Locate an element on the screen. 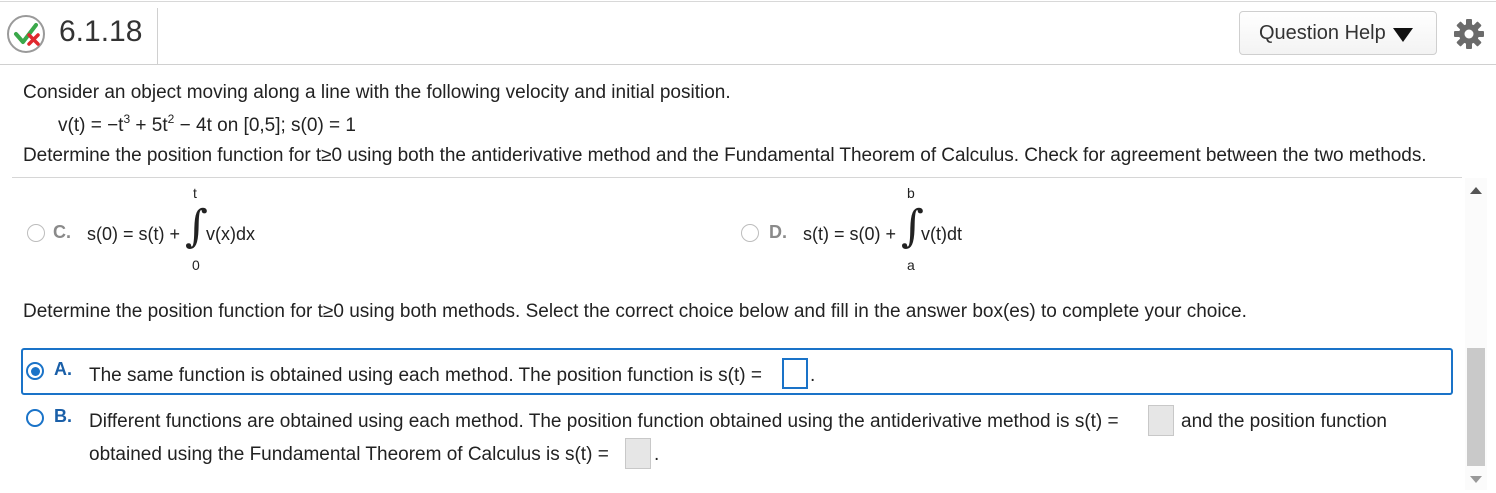  choice-c-lower-limit: 0 is located at coordinates (196, 265).